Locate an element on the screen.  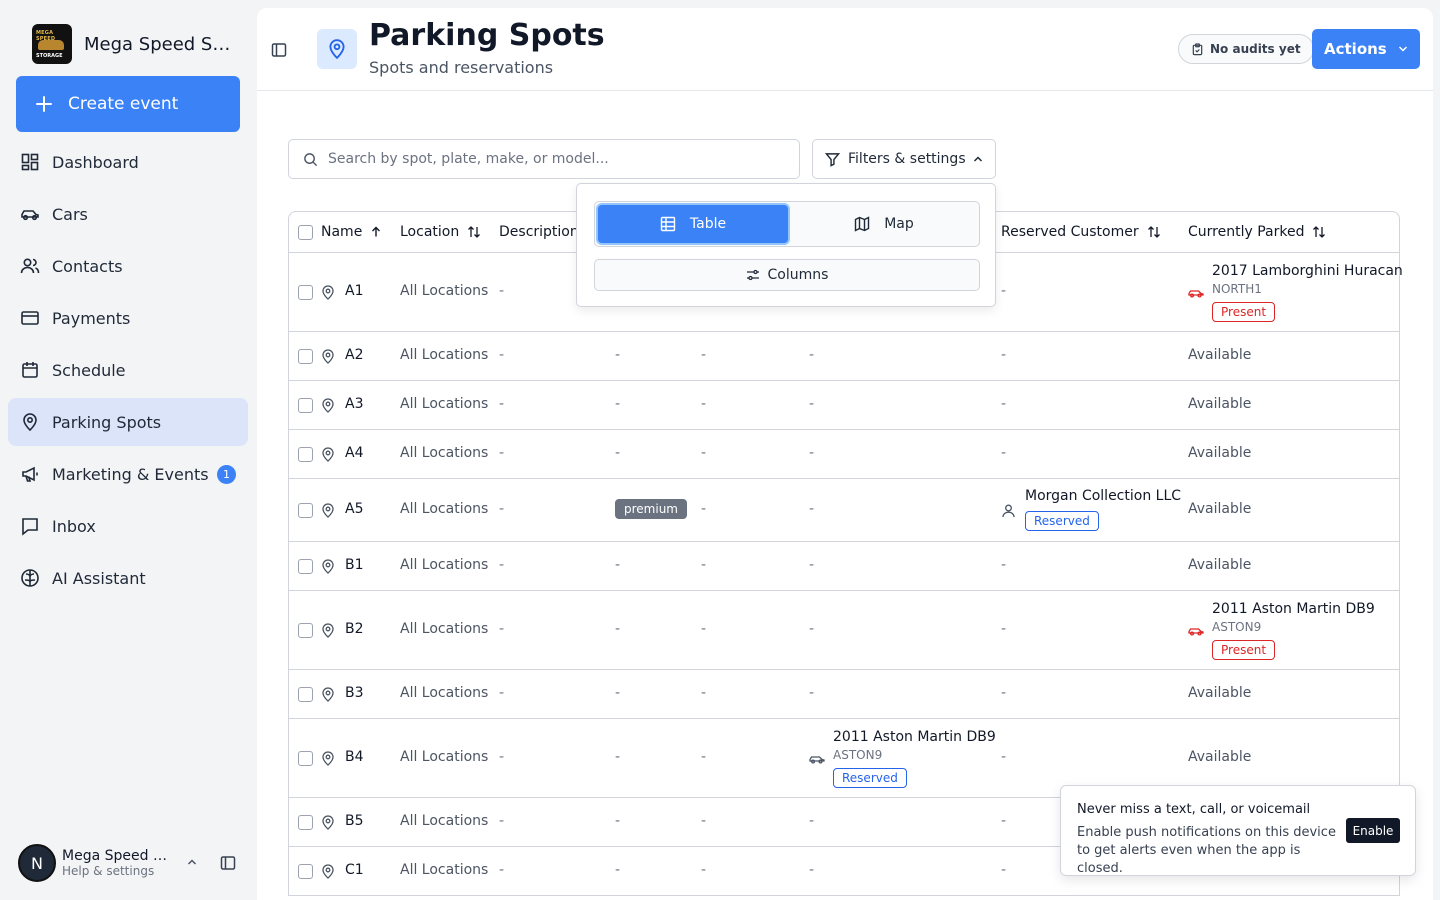
table-row: A2 All Locations - - - - - Available is located at coordinates (844, 356).